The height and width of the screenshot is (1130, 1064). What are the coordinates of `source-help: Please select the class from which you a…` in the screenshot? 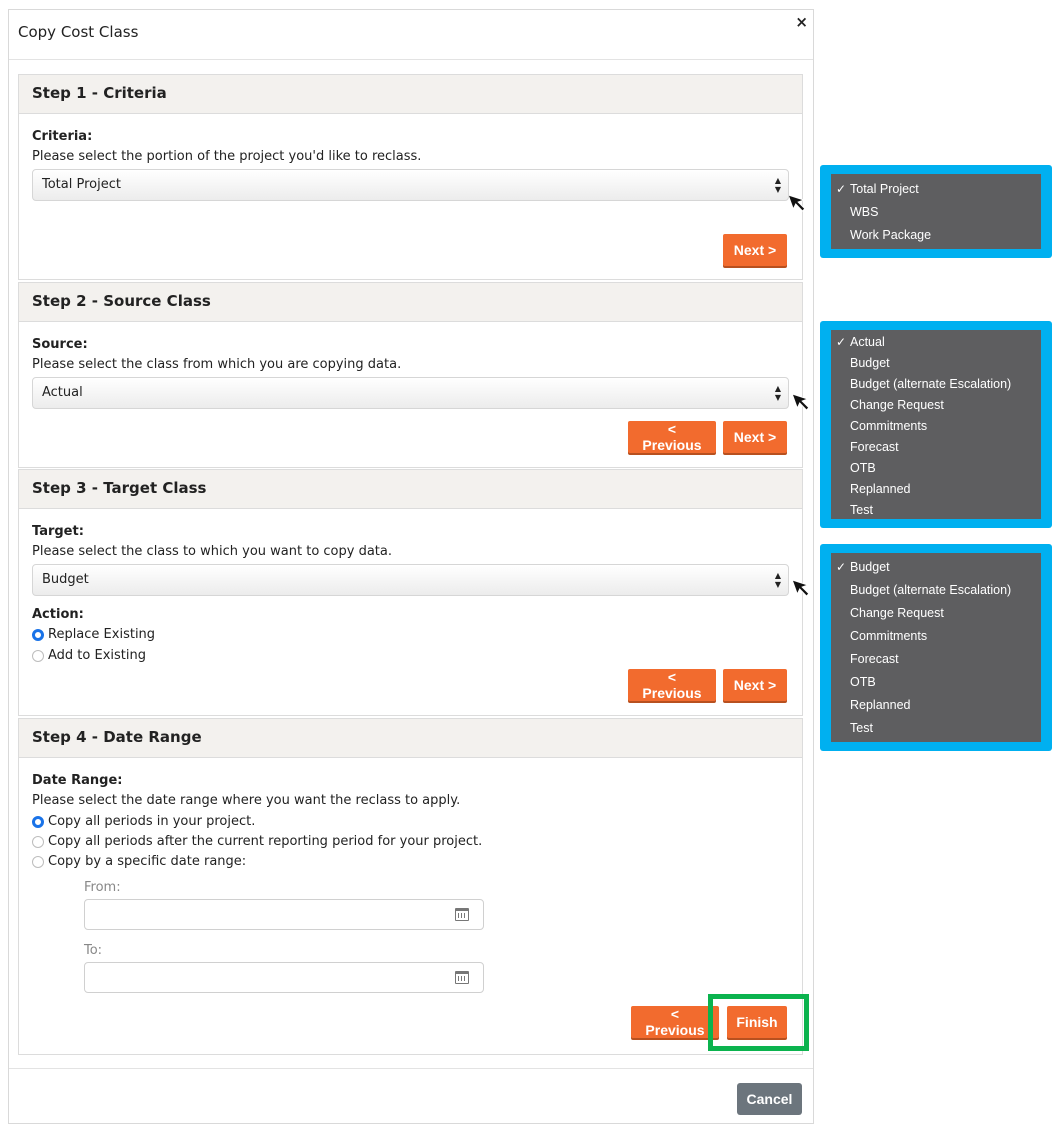 It's located at (217, 364).